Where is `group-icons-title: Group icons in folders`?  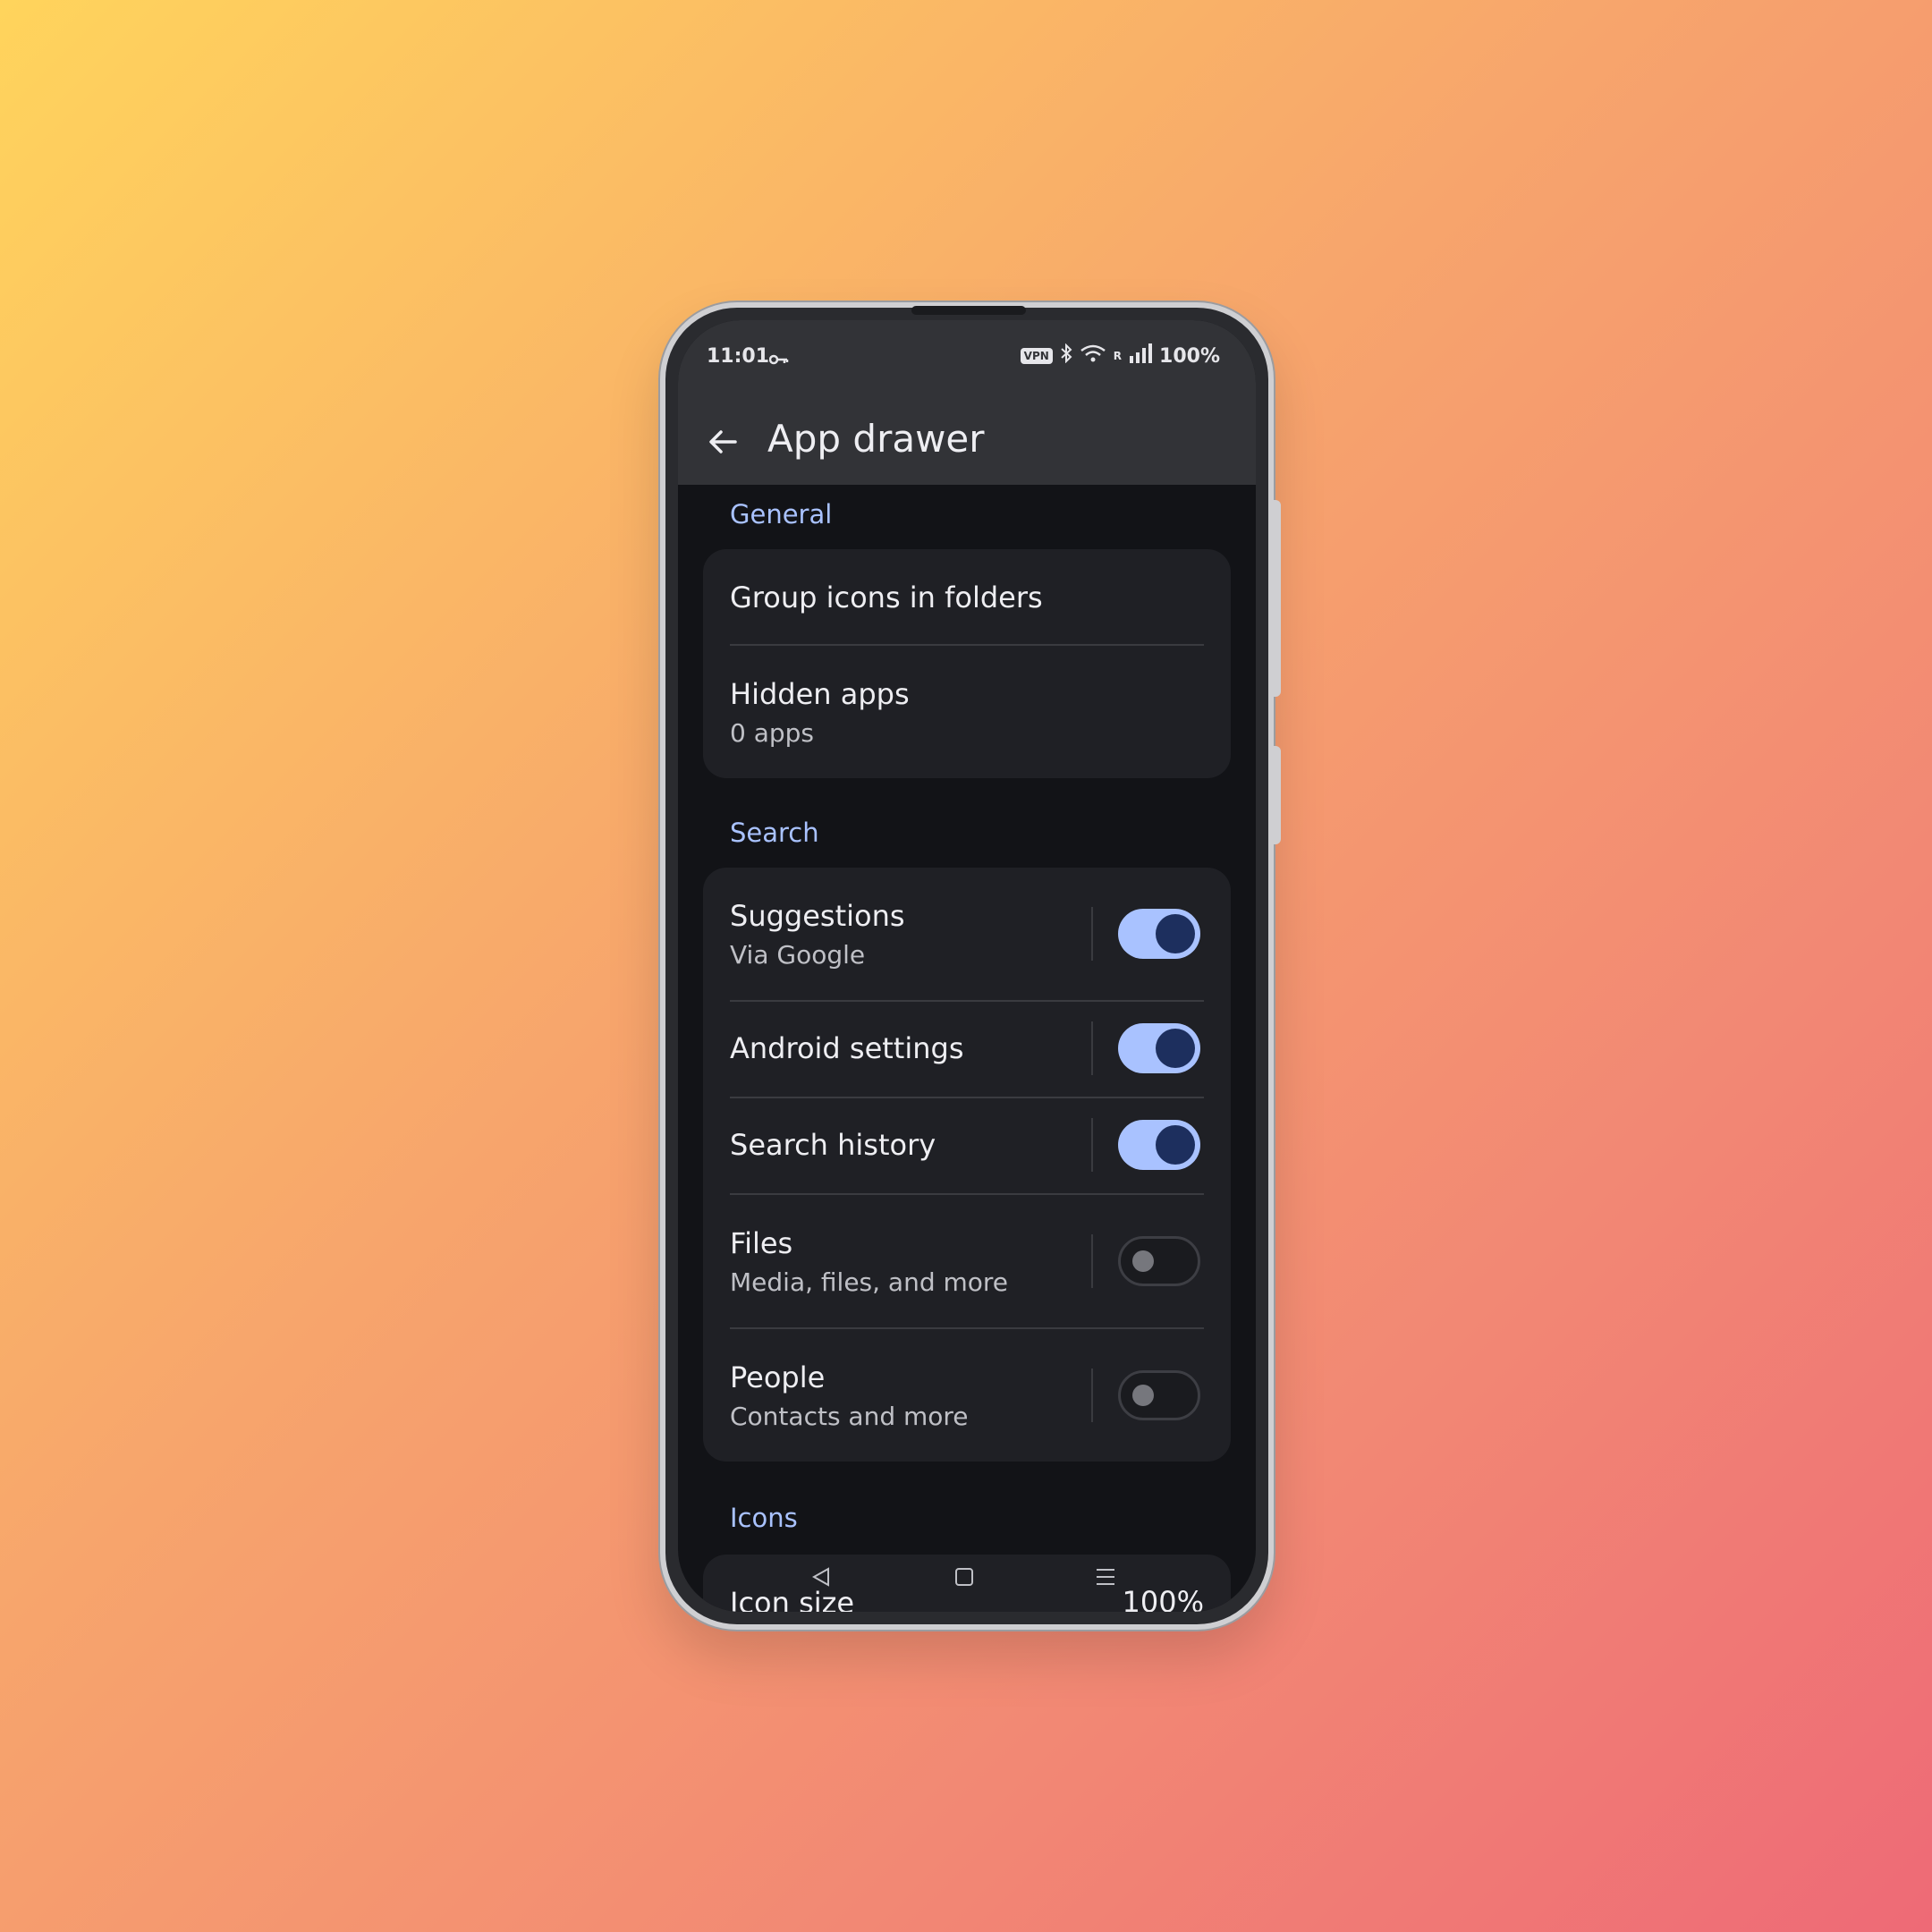
group-icons-title: Group icons in folders is located at coordinates (886, 597).